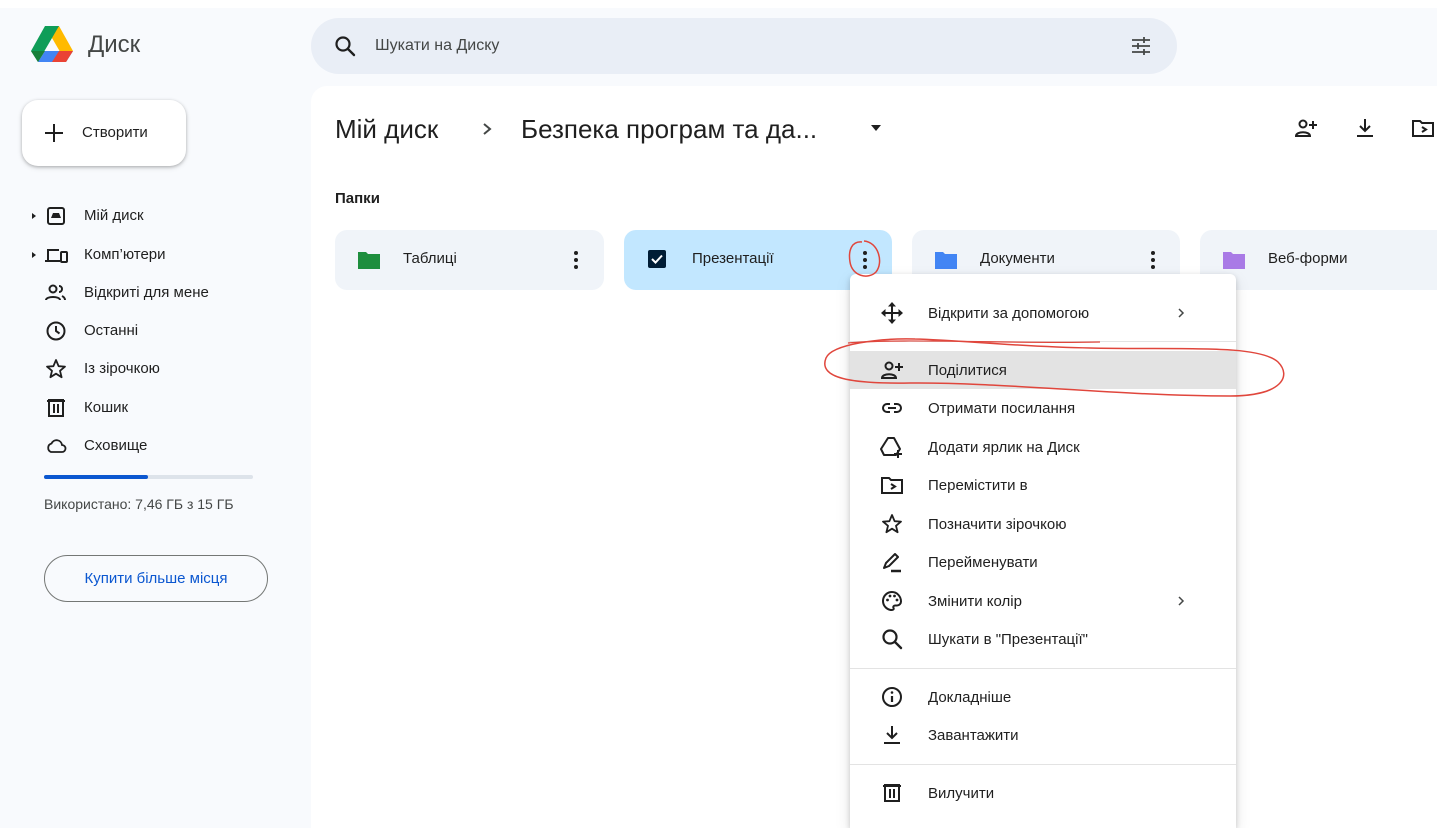 Image resolution: width=1437 pixels, height=828 pixels. Describe the element at coordinates (1308, 258) in the screenshot. I see `folder-name: Веб-форми` at that location.